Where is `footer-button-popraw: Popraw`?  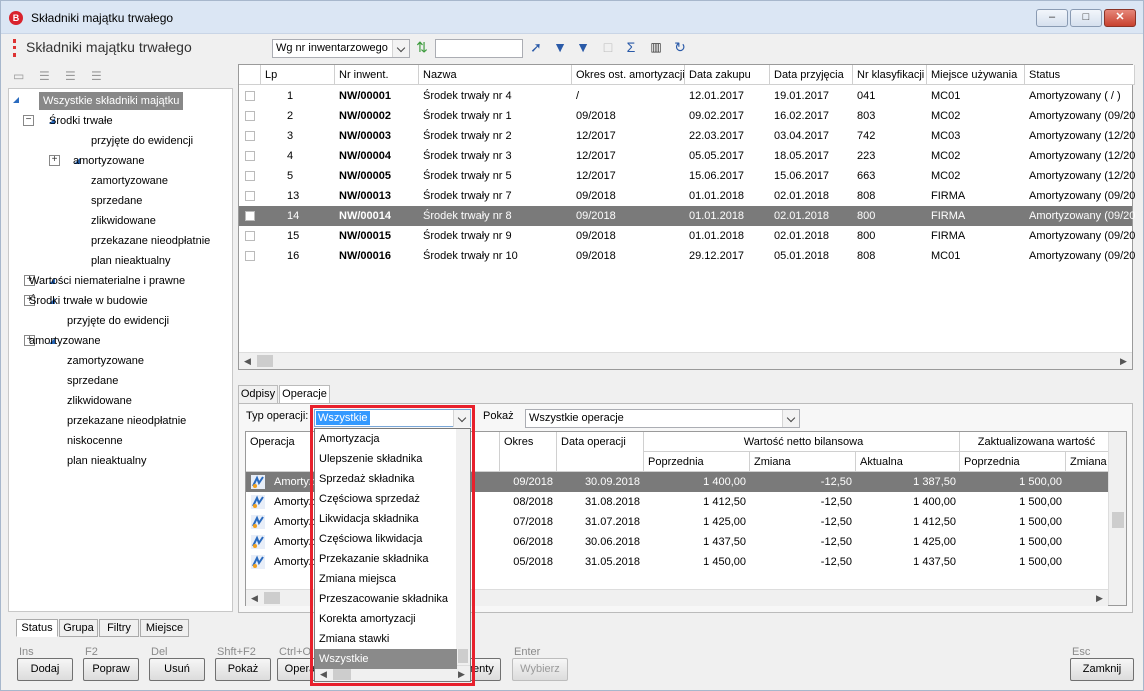 footer-button-popraw: Popraw is located at coordinates (111, 669).